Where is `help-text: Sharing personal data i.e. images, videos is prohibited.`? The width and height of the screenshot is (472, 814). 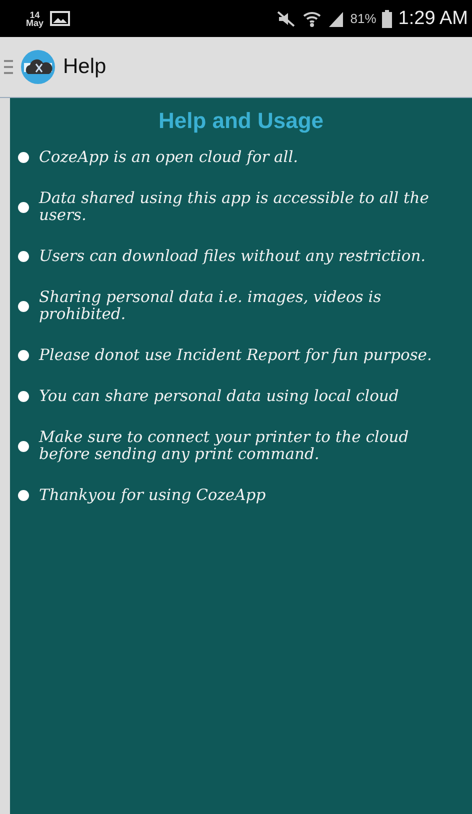 help-text: Sharing personal data i.e. images, videos is prohibited. is located at coordinates (210, 306).